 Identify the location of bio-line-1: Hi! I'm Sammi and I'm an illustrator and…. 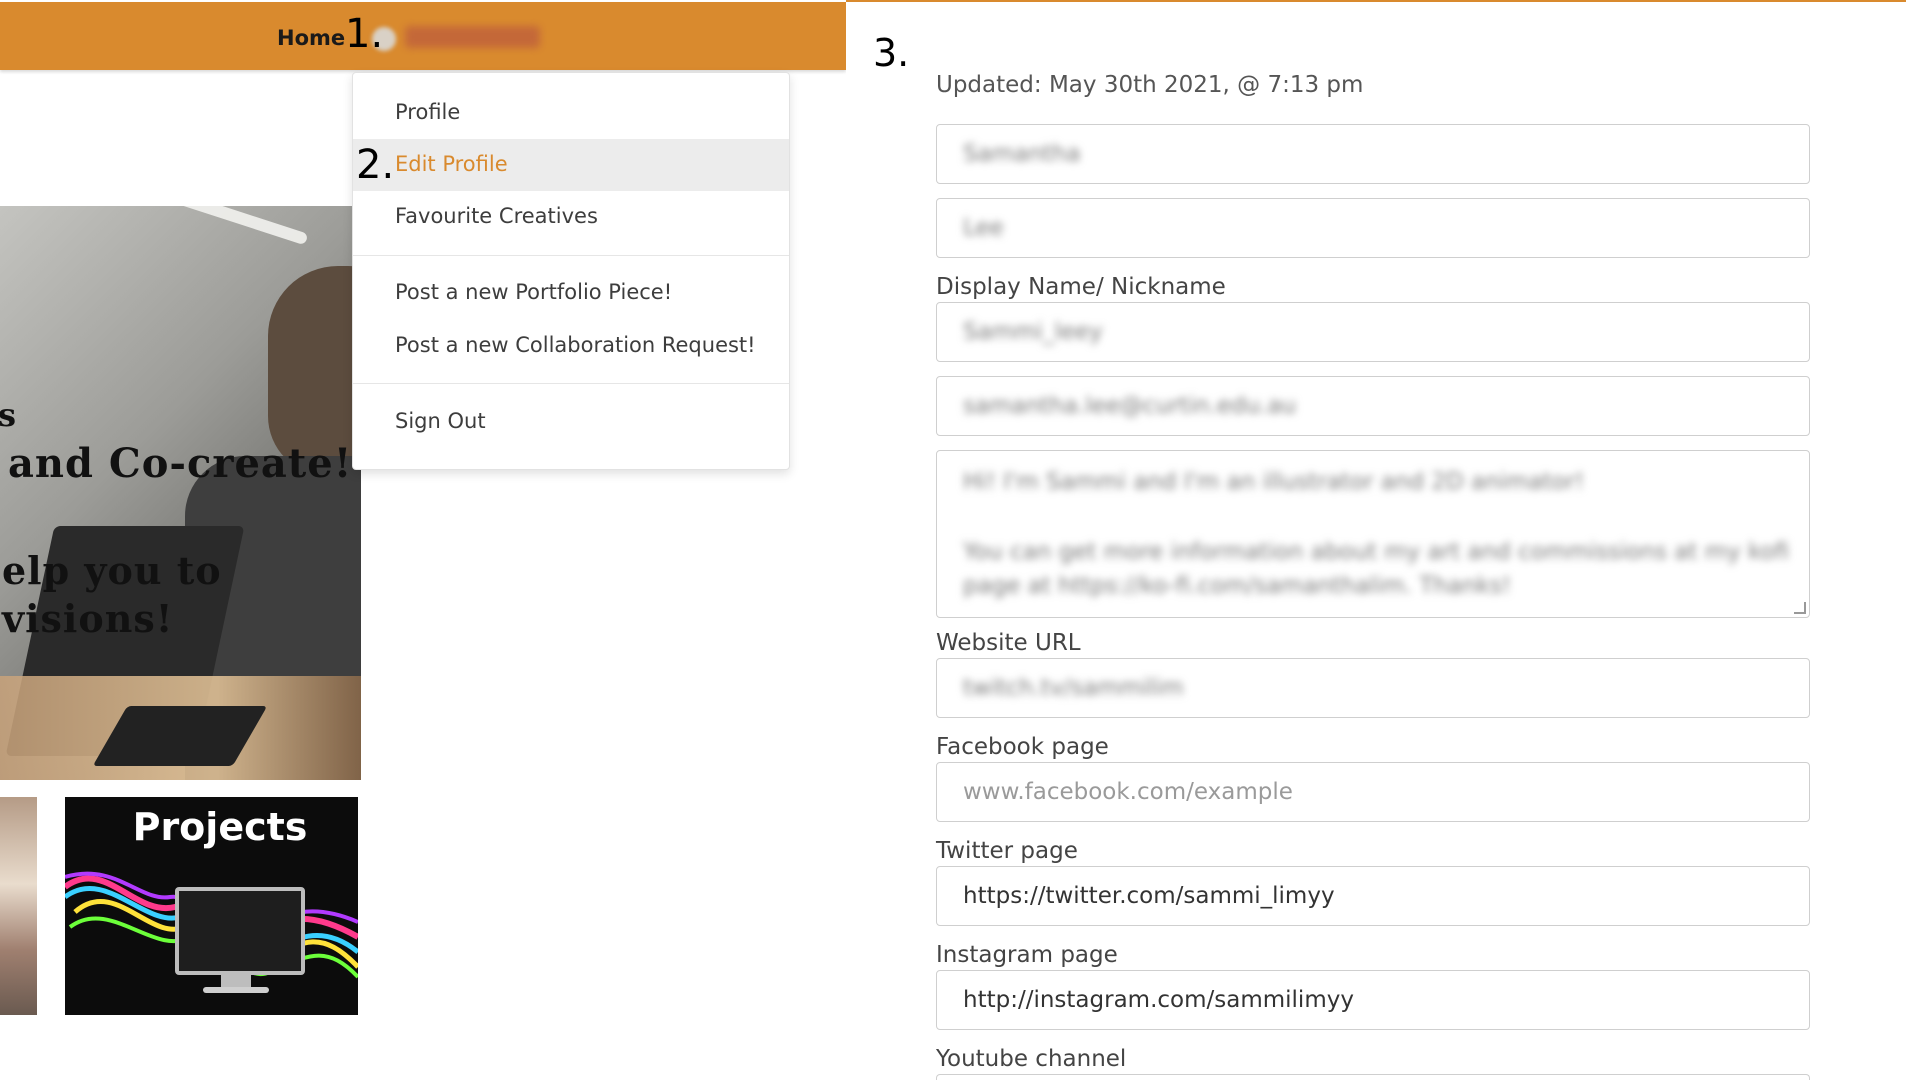
(1274, 482).